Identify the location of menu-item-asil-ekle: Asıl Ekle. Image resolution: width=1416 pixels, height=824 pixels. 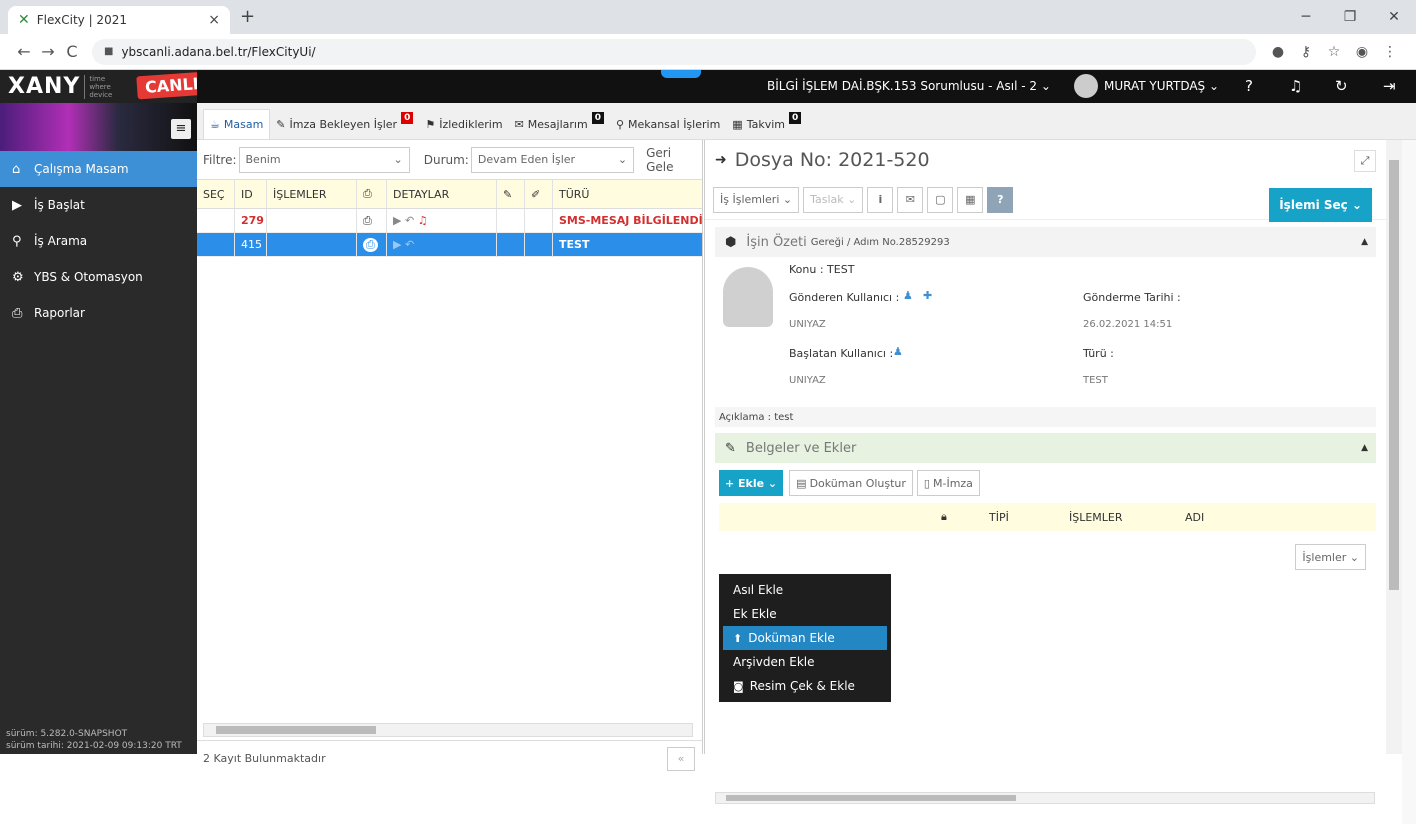
(805, 590).